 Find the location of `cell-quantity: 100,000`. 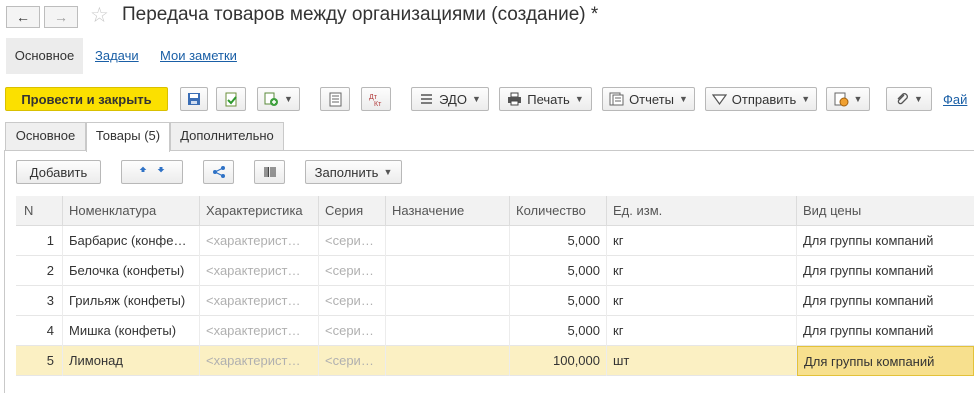

cell-quantity: 100,000 is located at coordinates (558, 361).